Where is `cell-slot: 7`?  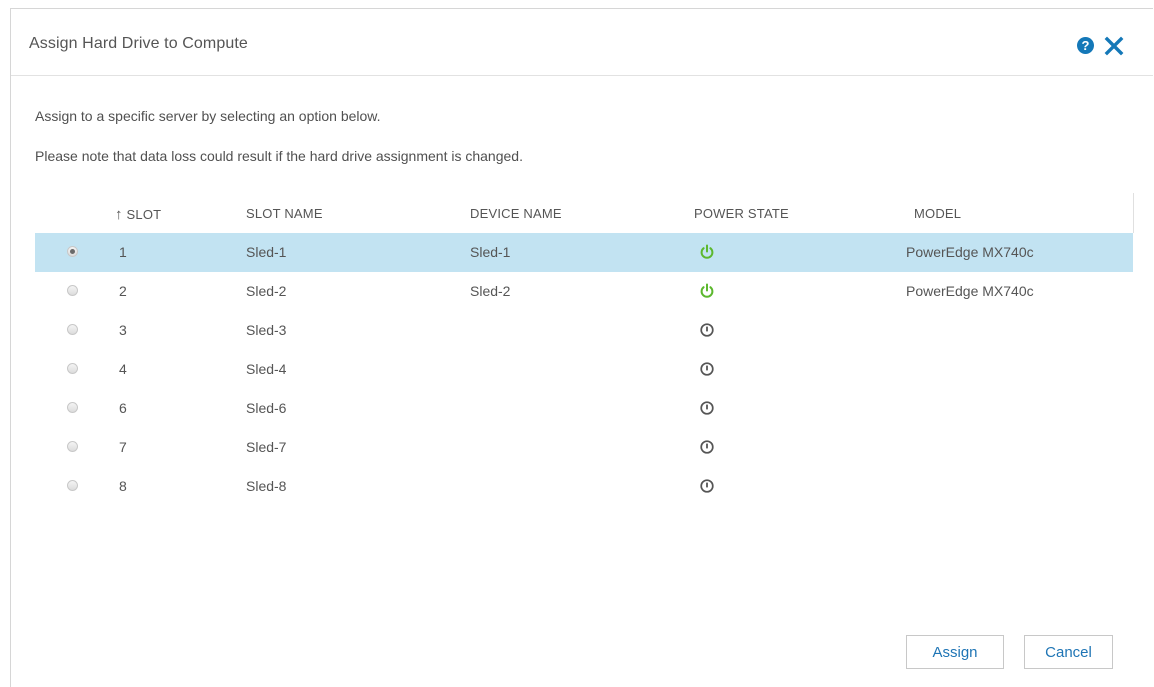
cell-slot: 7 is located at coordinates (123, 447).